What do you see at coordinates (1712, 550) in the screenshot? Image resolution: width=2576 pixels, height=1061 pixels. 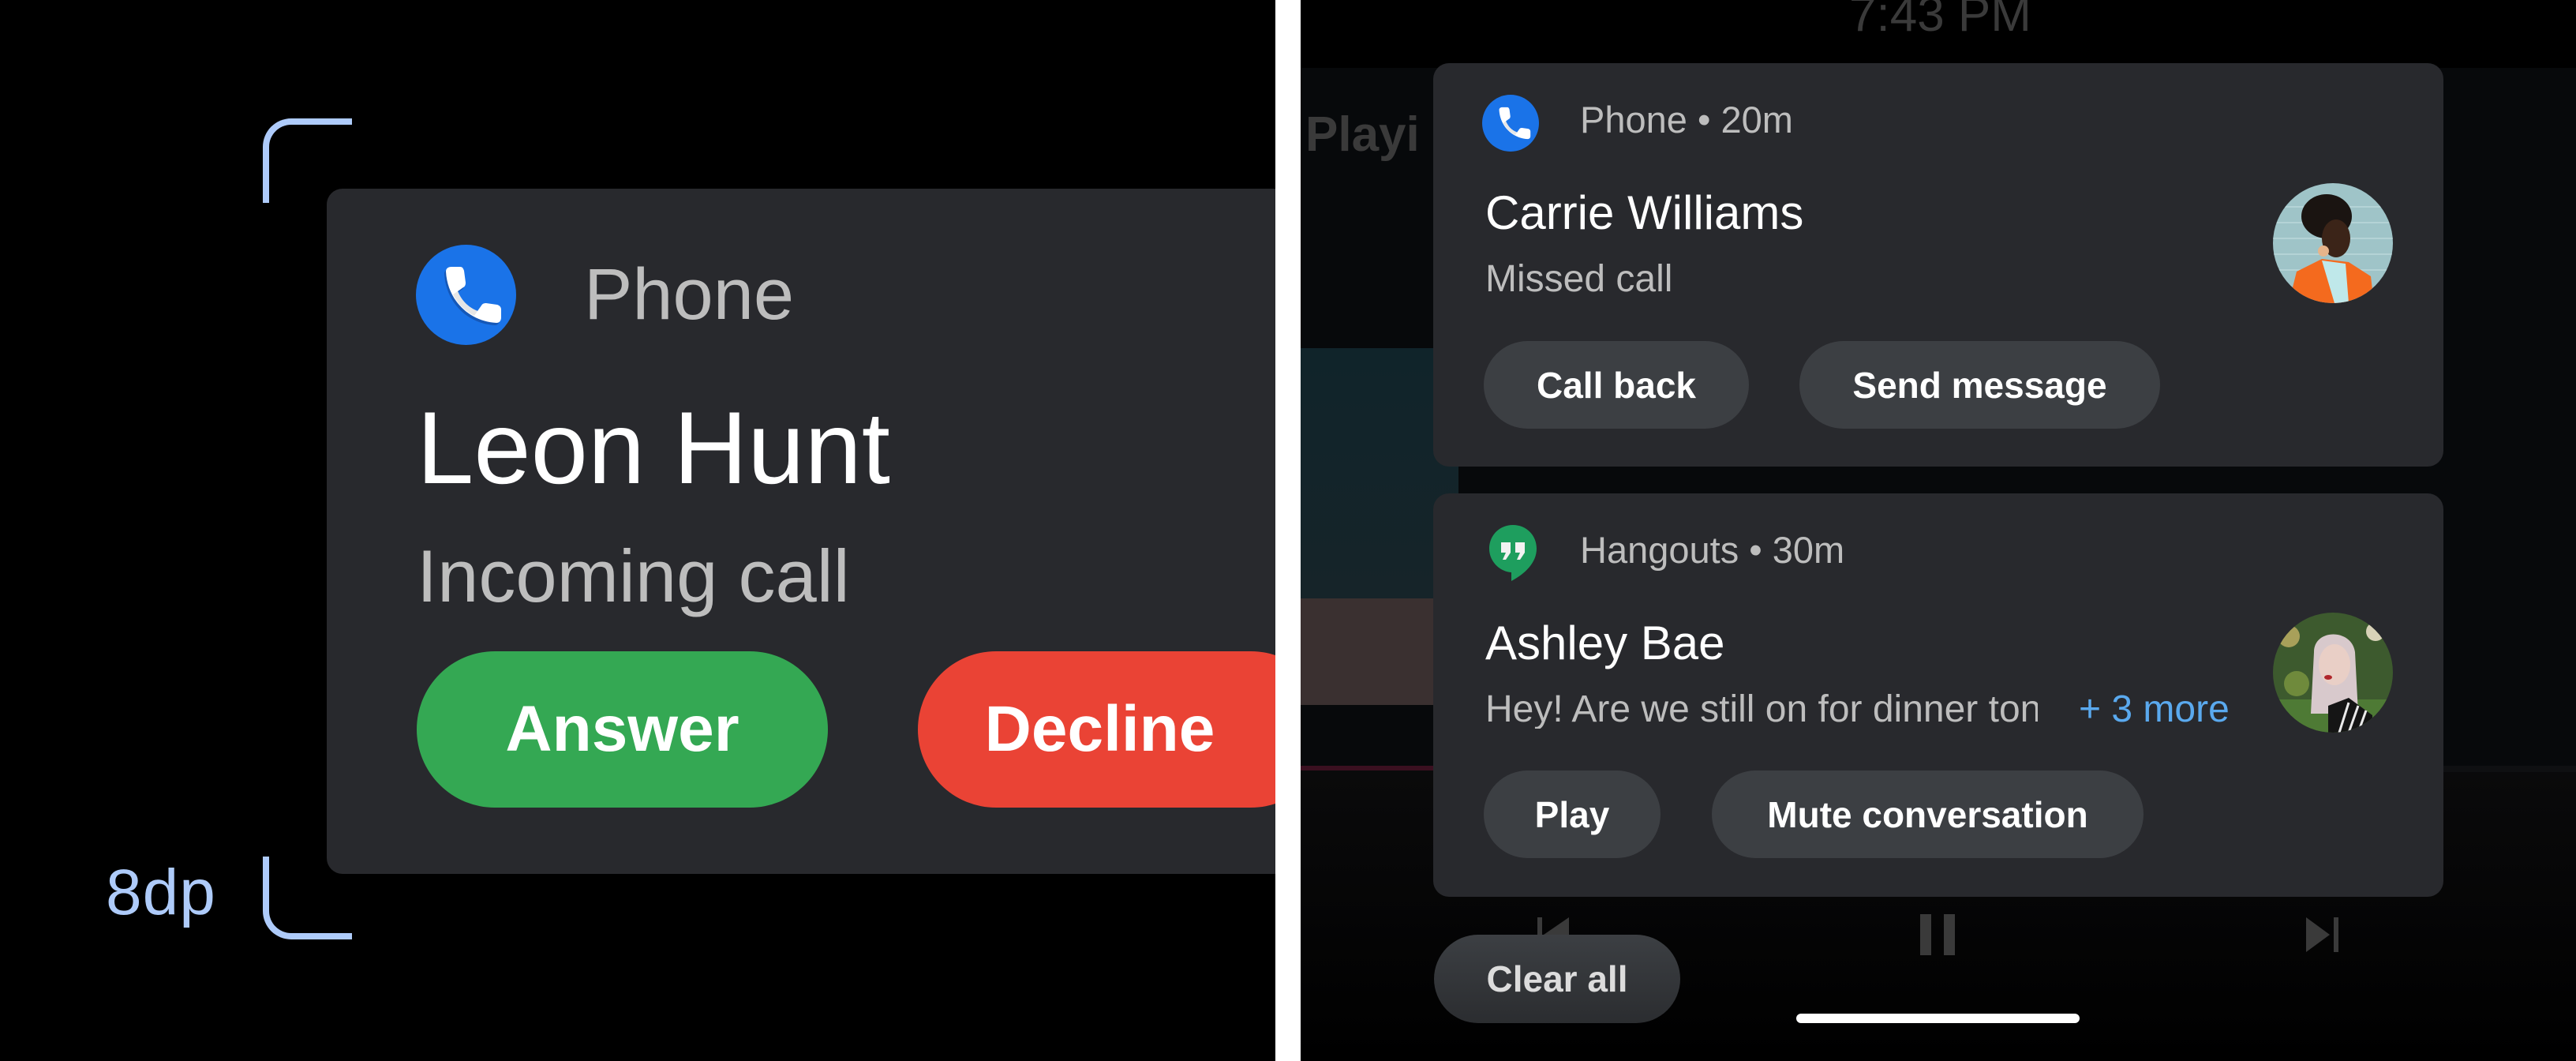 I see `notification-header: Hangouts • 30m` at bounding box center [1712, 550].